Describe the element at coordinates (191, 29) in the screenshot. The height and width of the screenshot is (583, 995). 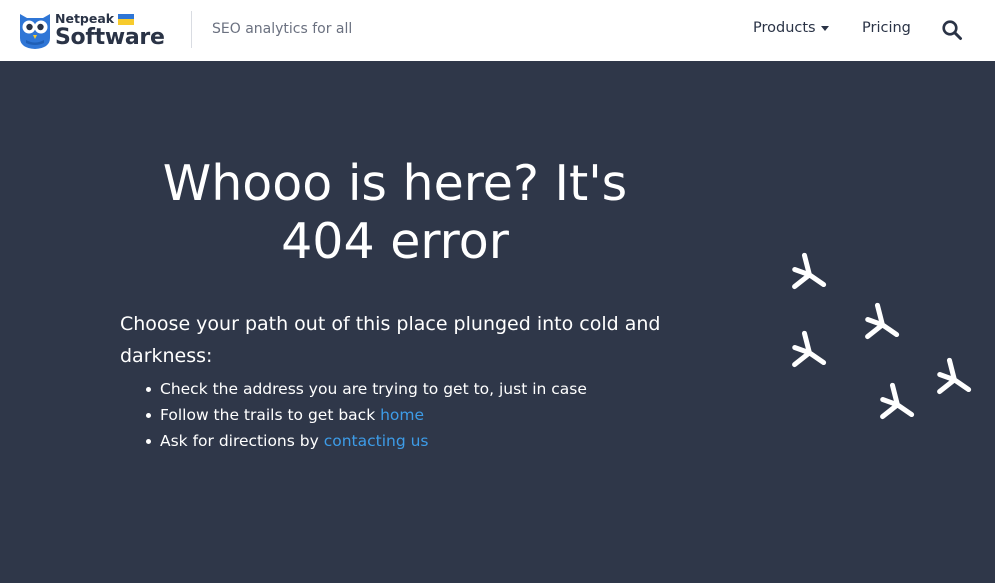
I see `header-divider` at that location.